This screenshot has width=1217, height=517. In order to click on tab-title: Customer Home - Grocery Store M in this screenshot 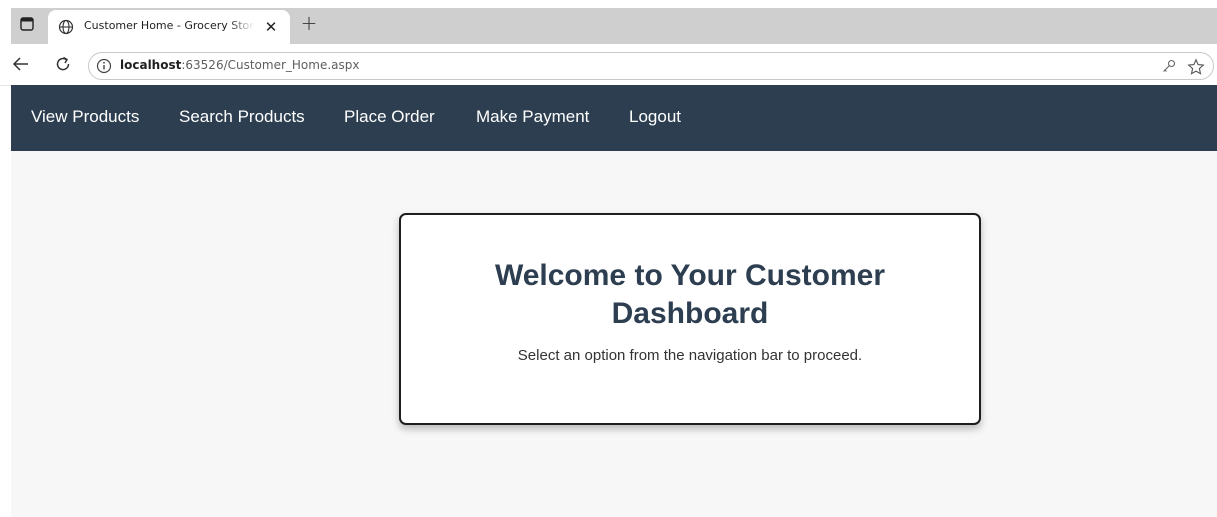, I will do `click(169, 25)`.